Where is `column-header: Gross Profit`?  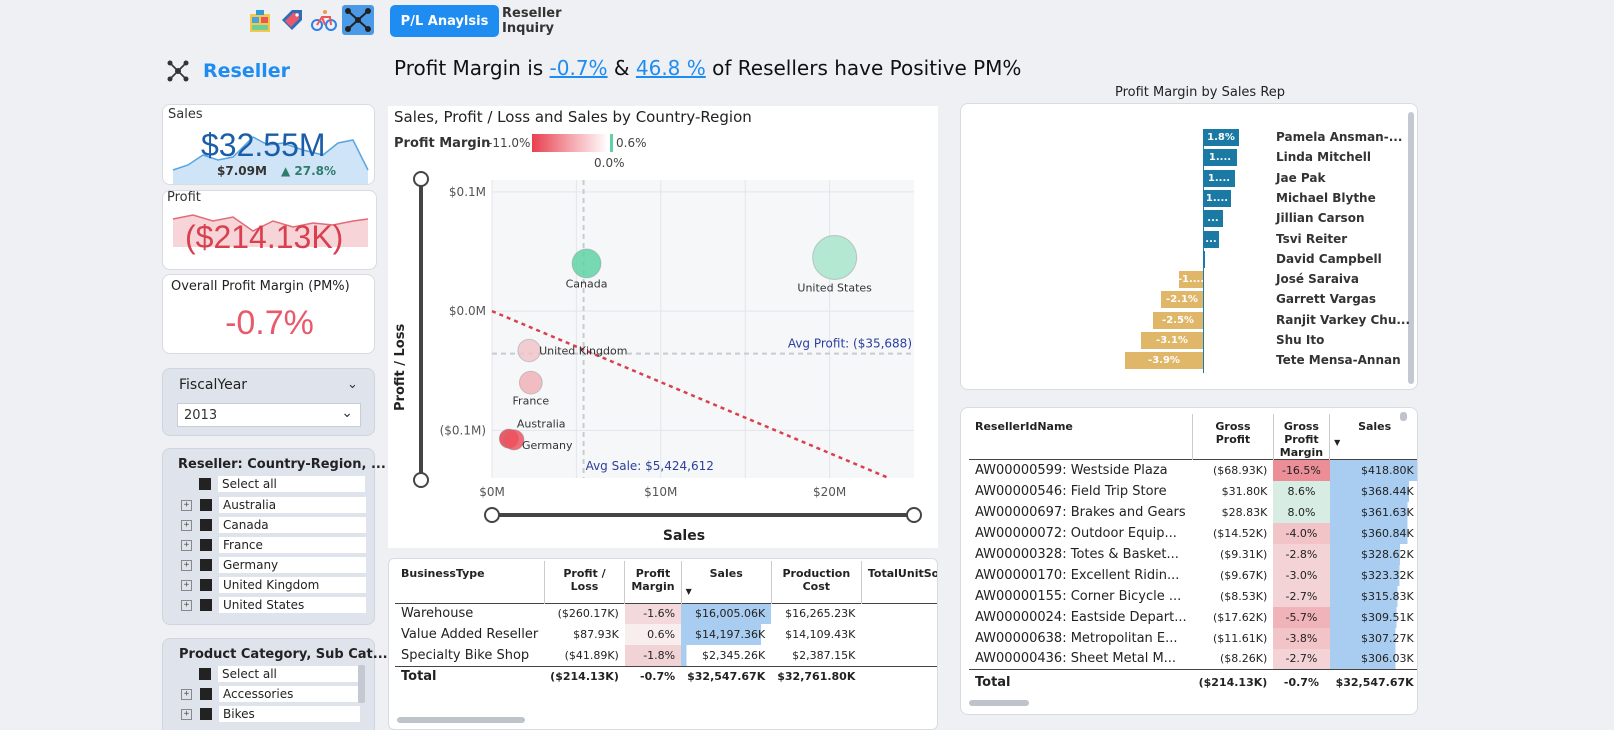 column-header: Gross Profit is located at coordinates (1233, 437).